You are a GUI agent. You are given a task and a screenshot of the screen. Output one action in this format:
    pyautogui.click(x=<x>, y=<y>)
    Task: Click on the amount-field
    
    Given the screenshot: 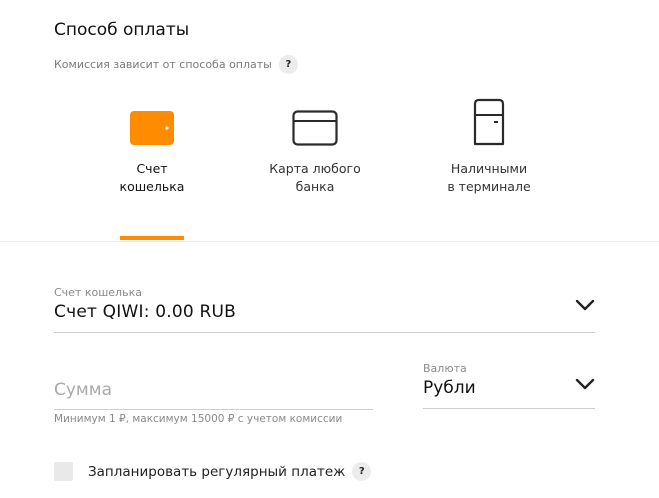 What is the action you would take?
    pyautogui.click(x=213, y=391)
    